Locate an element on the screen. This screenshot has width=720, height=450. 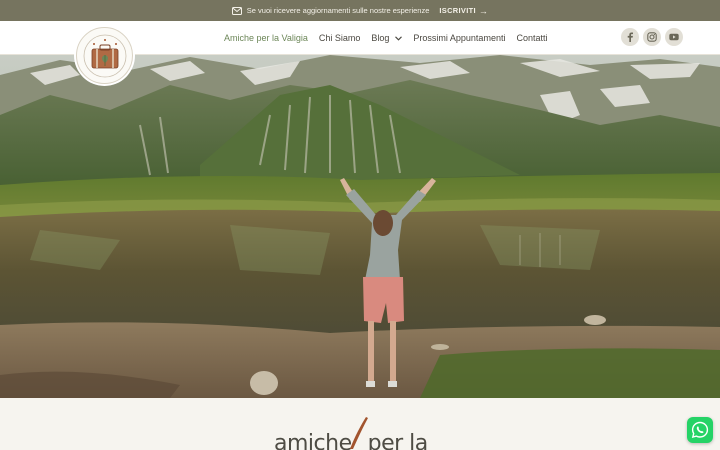
nav-item-label: Amiche per la Valigia is located at coordinates (266, 38).